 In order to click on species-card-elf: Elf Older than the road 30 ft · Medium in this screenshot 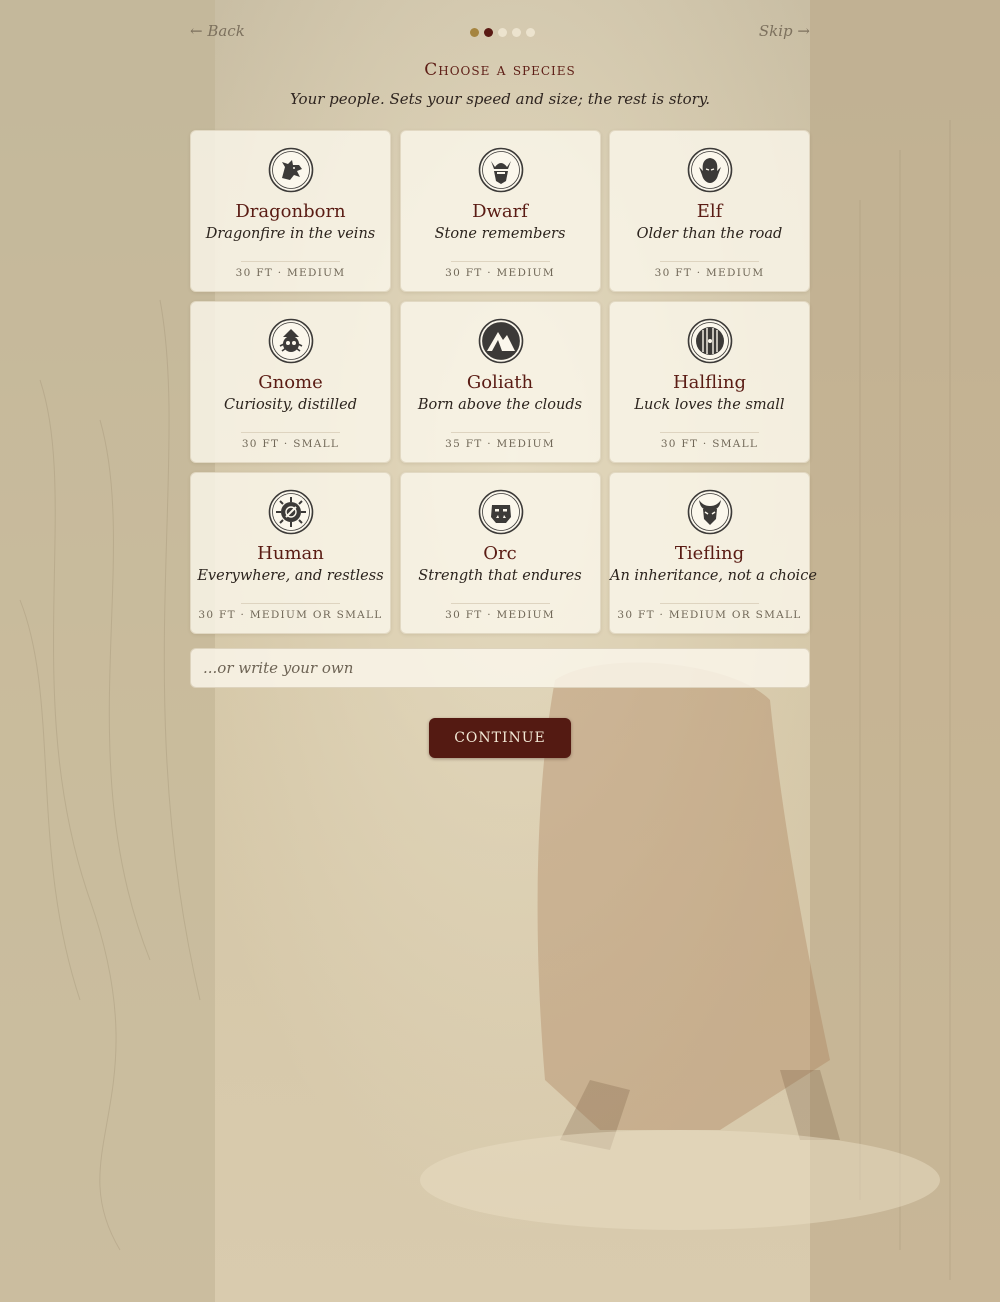, I will do `click(709, 211)`.